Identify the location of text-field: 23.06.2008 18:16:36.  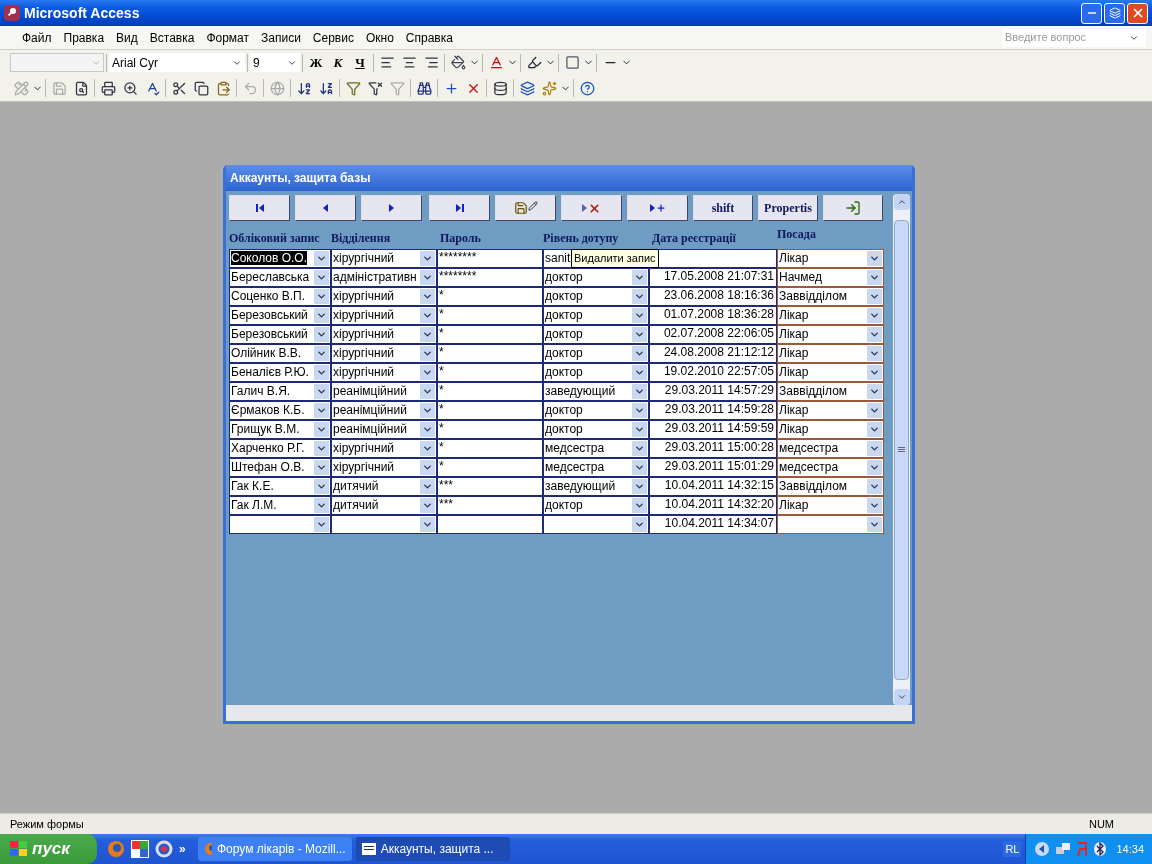
(713, 296).